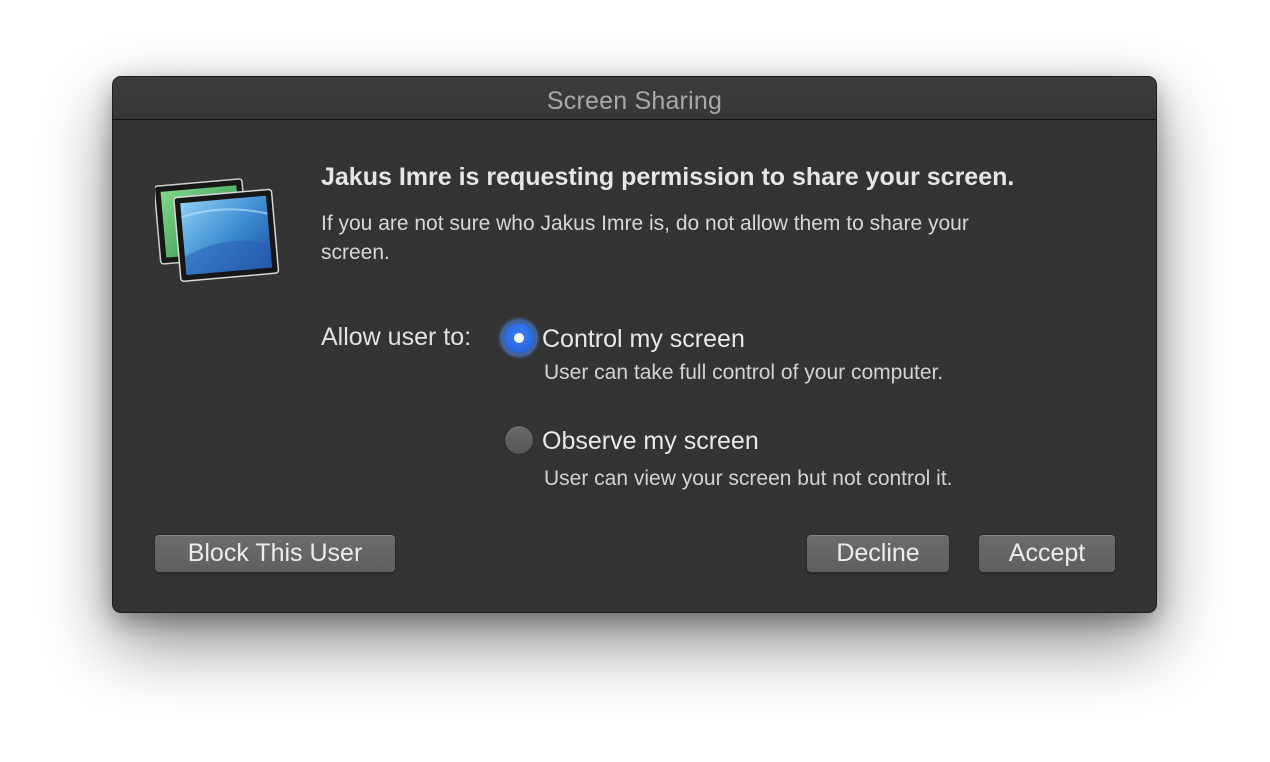  What do you see at coordinates (396, 337) in the screenshot?
I see `allow-user-label: Allow user to:` at bounding box center [396, 337].